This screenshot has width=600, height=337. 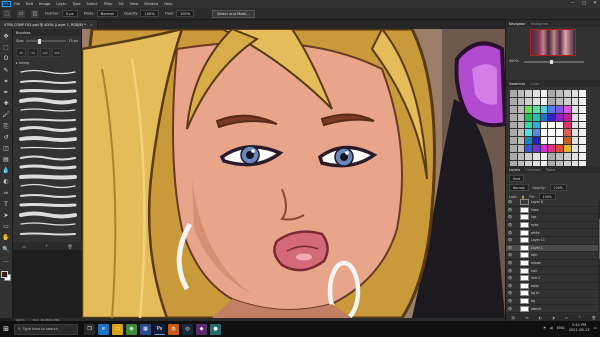 What do you see at coordinates (92, 4) in the screenshot?
I see `menu-select: Select` at bounding box center [92, 4].